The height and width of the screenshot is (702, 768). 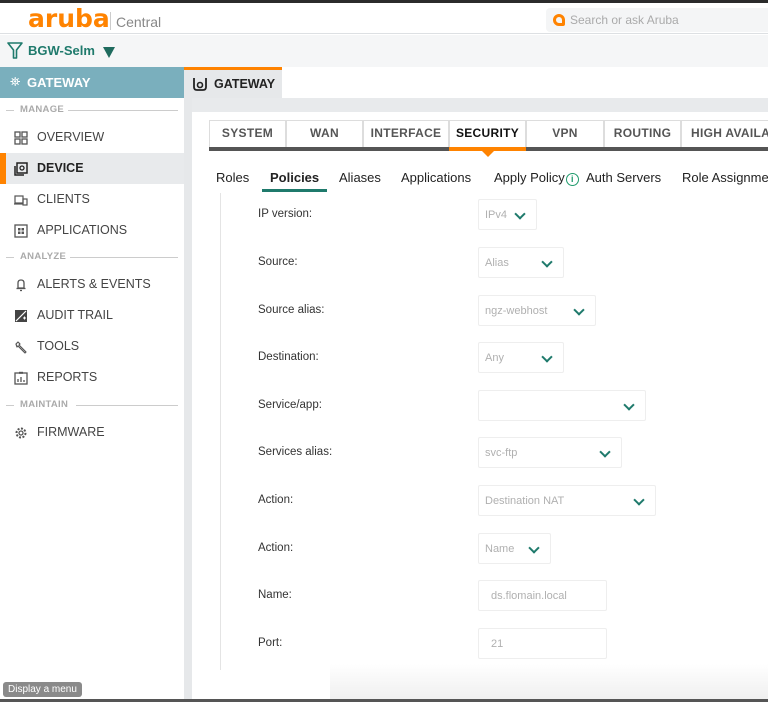 I want to click on field-action: Action: Destination NAT, so click(x=483, y=505).